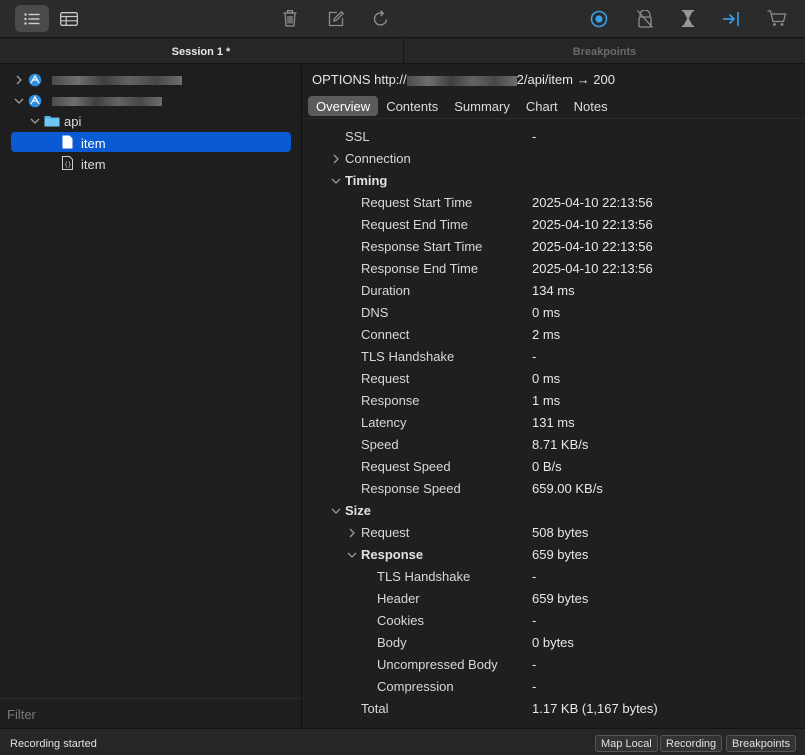 This screenshot has width=805, height=755. I want to click on row-key: Body, so click(392, 642).